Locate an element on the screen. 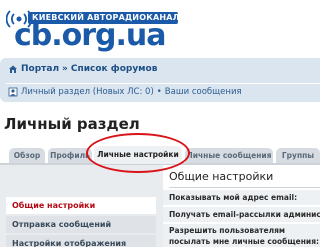 Image resolution: width=320 pixels, height=247 pixels. tab-private-messages: Личные сообщения is located at coordinates (229, 156).